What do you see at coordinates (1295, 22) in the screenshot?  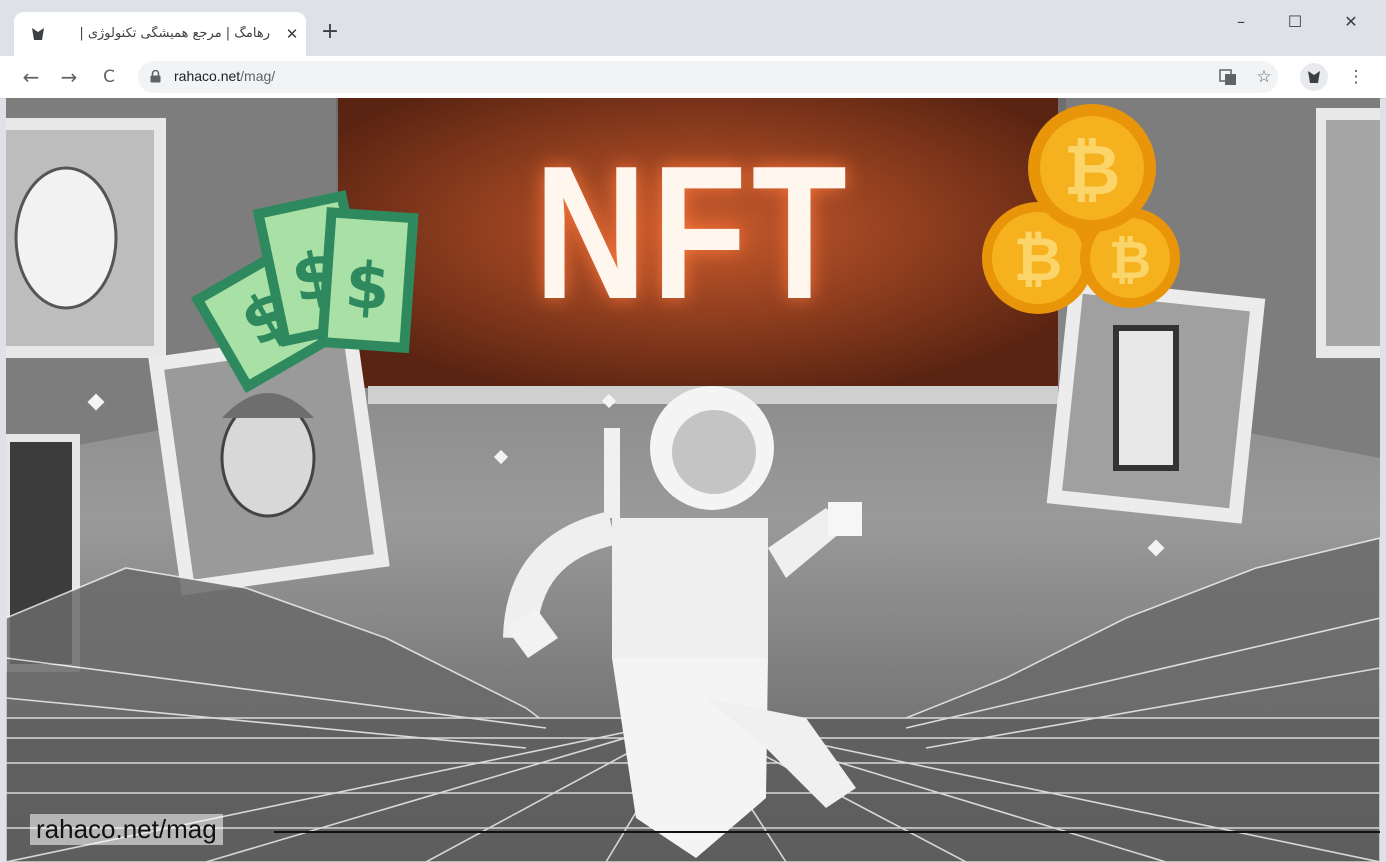 I see `maximize-button: ☐` at bounding box center [1295, 22].